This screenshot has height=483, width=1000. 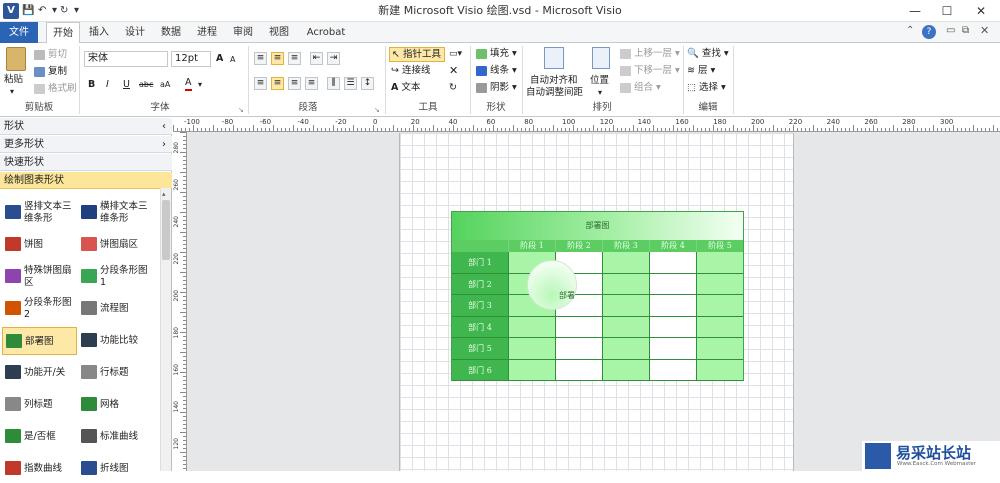 What do you see at coordinates (12, 92) in the screenshot?
I see `paste-dropdown-icon: ▾` at bounding box center [12, 92].